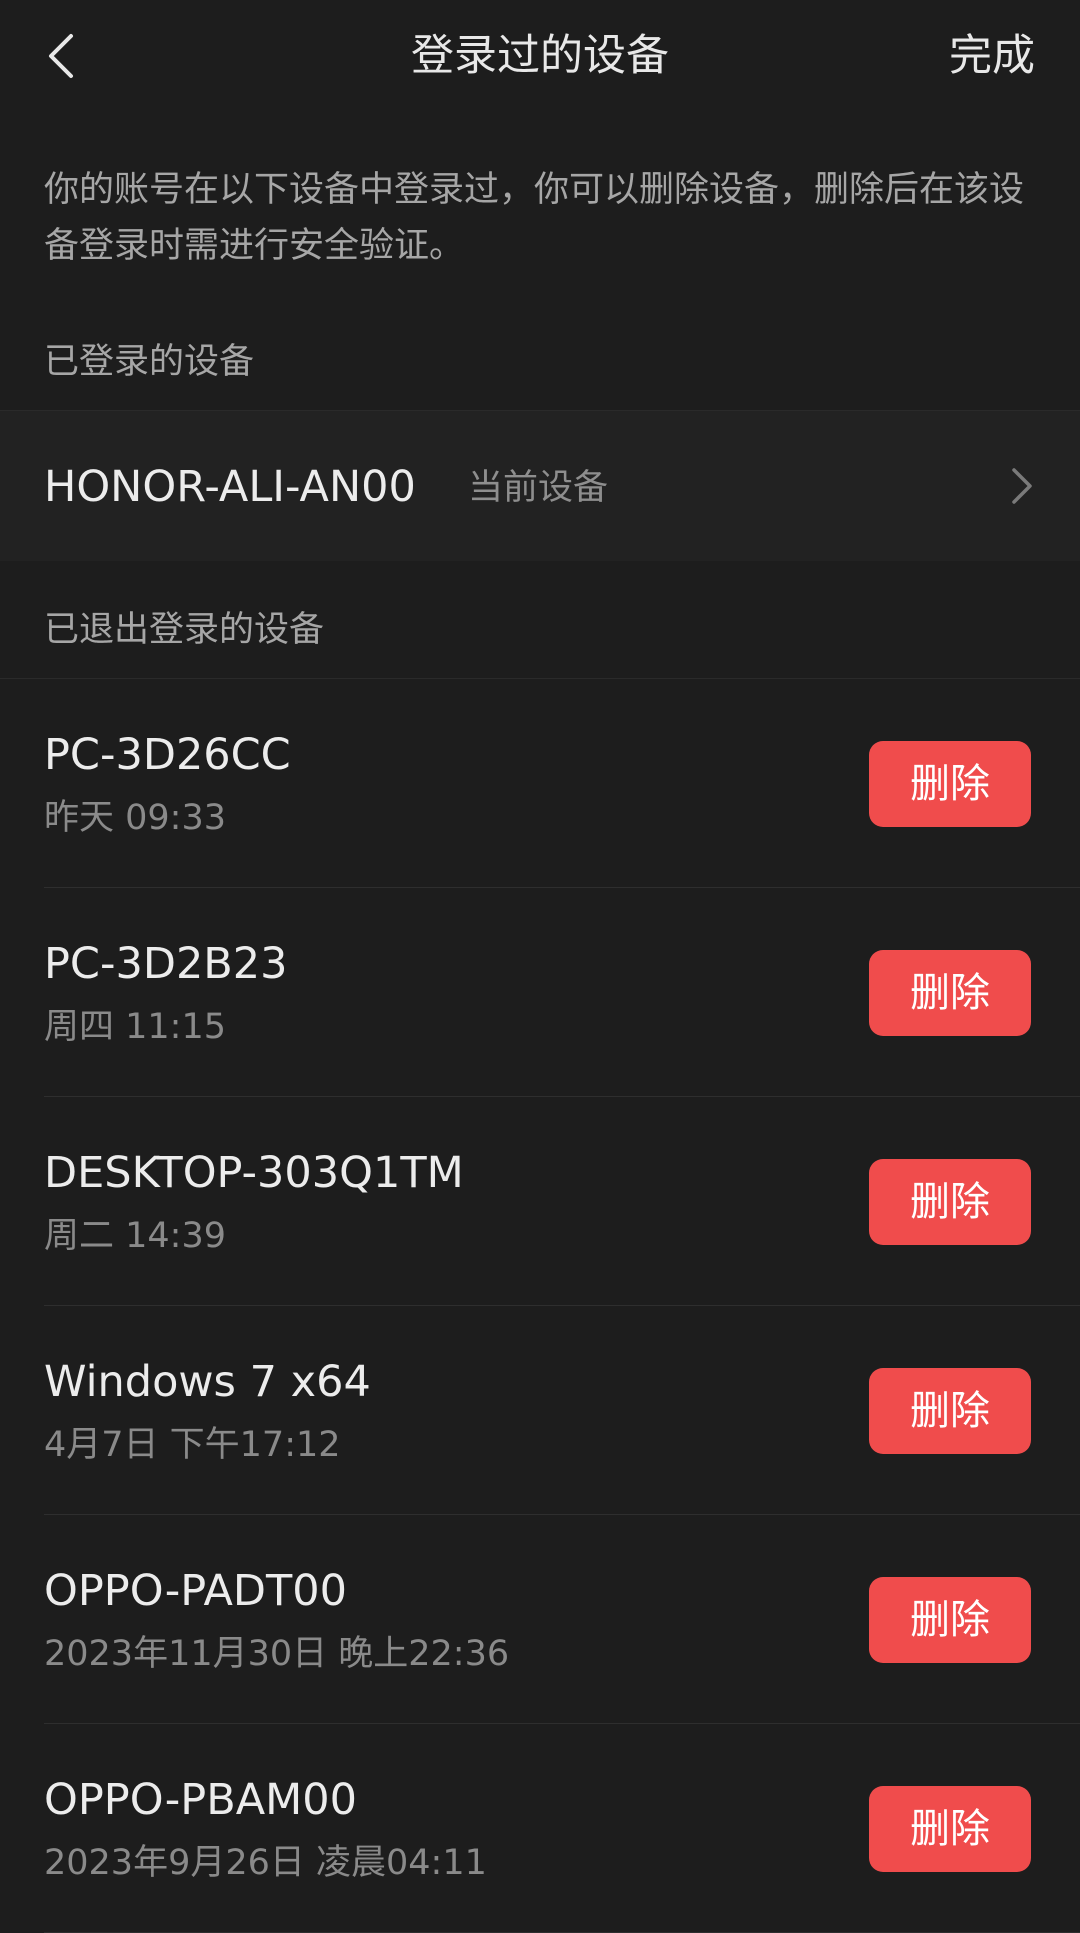  Describe the element at coordinates (166, 964) in the screenshot. I see `device-name: PC-3D2B23` at that location.